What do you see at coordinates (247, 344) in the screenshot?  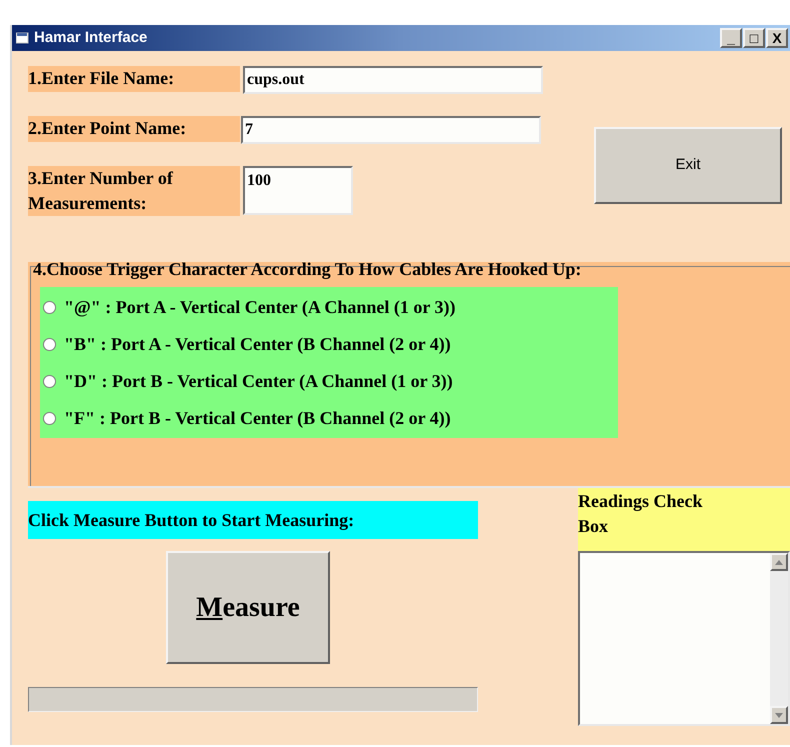 I see `radio-option: "B" : Port A - Vertical Center (B Channel (2 or 4))` at bounding box center [247, 344].